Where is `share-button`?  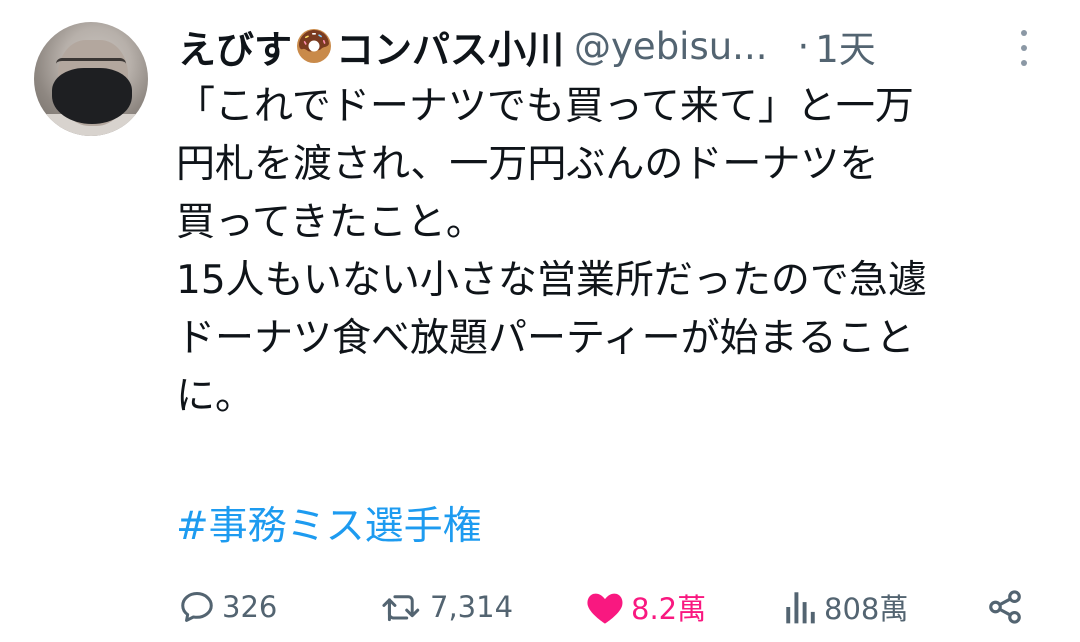 share-button is located at coordinates (1005, 607).